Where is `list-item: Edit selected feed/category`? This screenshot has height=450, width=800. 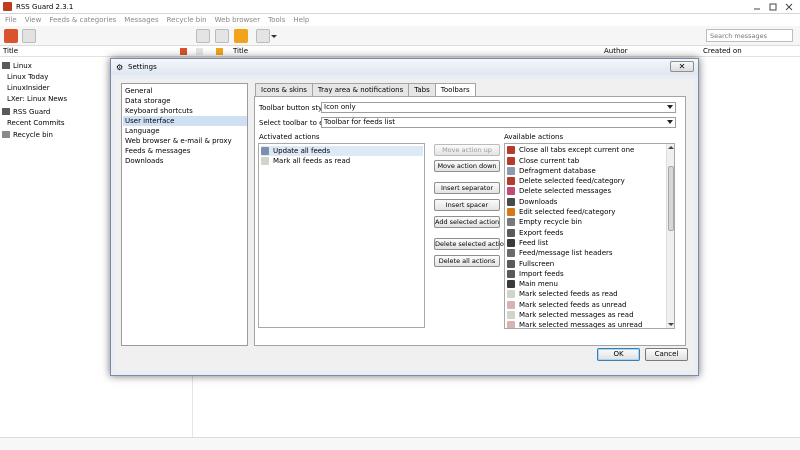
list-item: Edit selected feed/category is located at coordinates (561, 212).